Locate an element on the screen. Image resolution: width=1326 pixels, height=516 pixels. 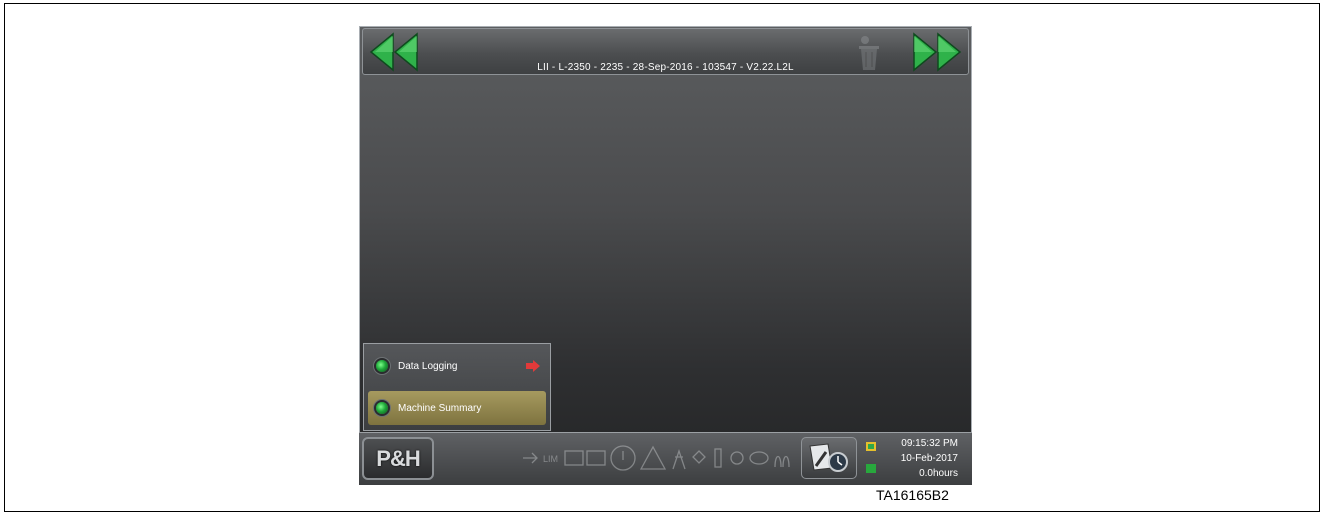
dot-icon is located at coordinates (737, 458).